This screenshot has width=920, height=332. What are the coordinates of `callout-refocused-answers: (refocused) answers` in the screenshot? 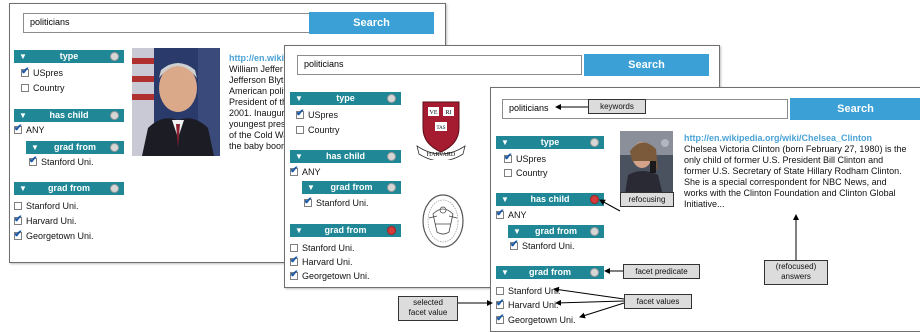 It's located at (796, 272).